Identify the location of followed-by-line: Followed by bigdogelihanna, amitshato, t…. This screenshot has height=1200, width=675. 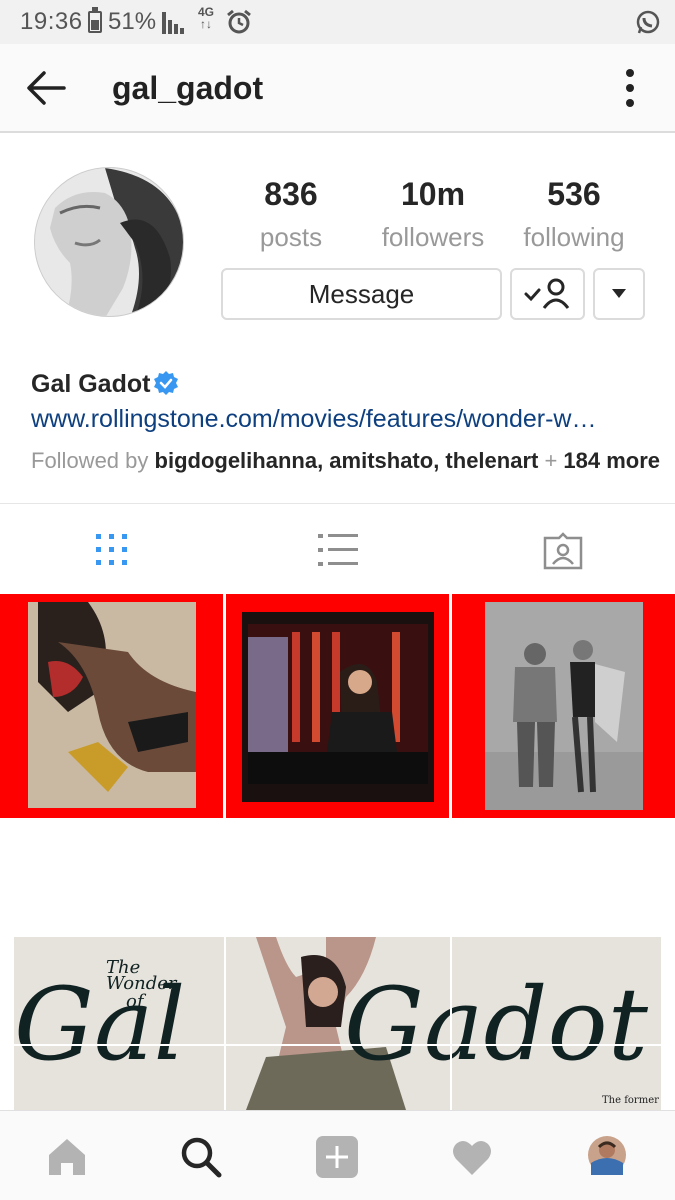
(345, 461).